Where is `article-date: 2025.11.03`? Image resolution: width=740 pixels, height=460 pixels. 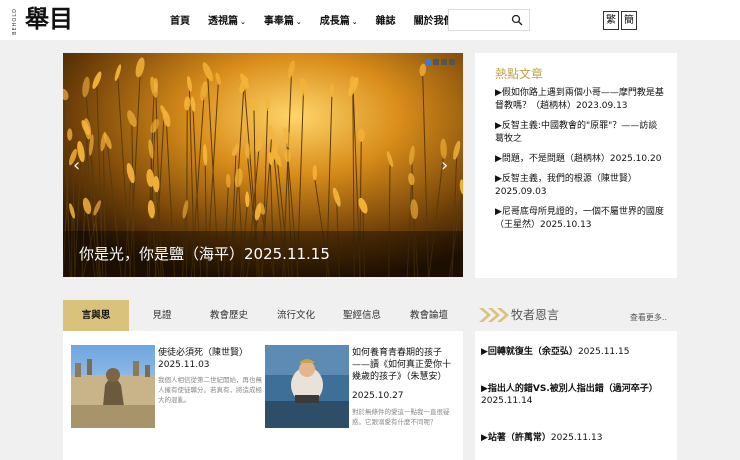
article-date: 2025.11.03 is located at coordinates (184, 365).